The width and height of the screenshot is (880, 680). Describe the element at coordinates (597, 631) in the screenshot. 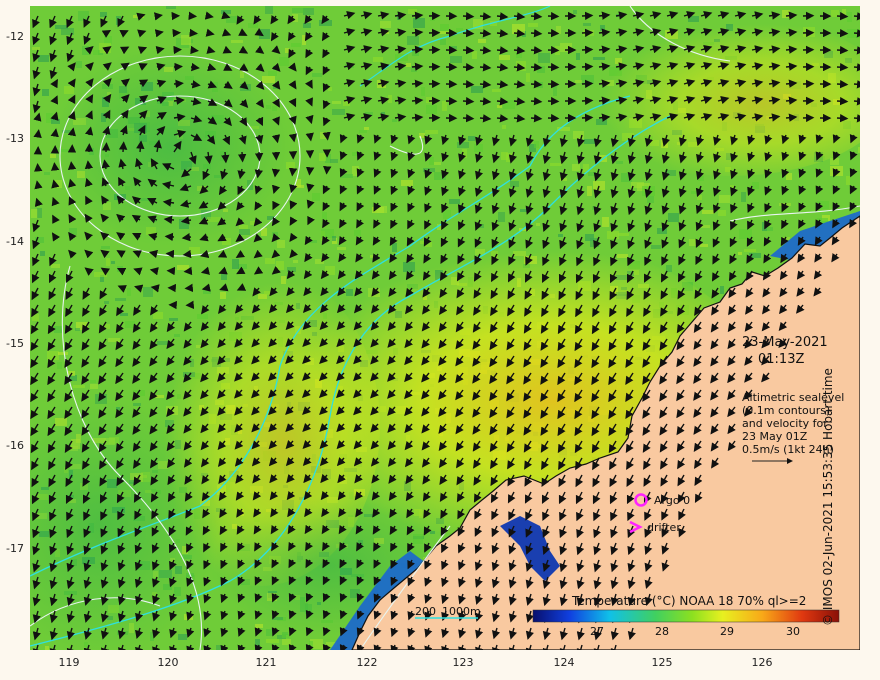

I see `colorbar-tick: 27` at that location.